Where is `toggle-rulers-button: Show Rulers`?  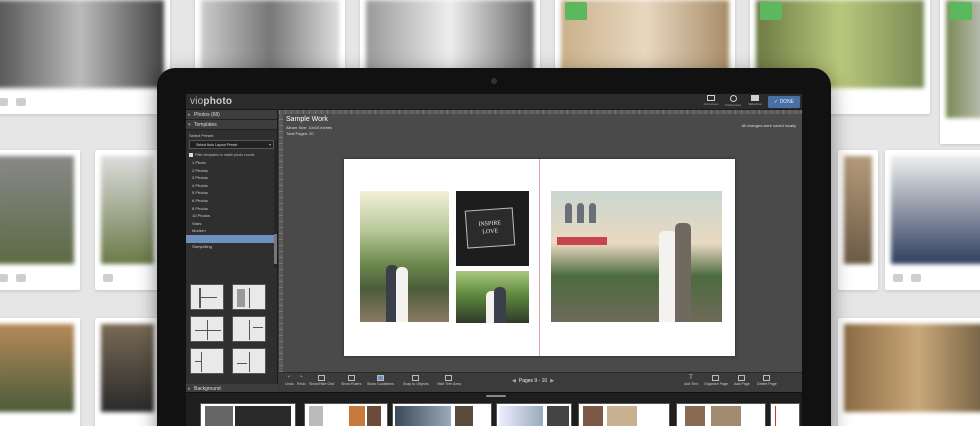
toggle-rulers-button: Show Rulers is located at coordinates (351, 380).